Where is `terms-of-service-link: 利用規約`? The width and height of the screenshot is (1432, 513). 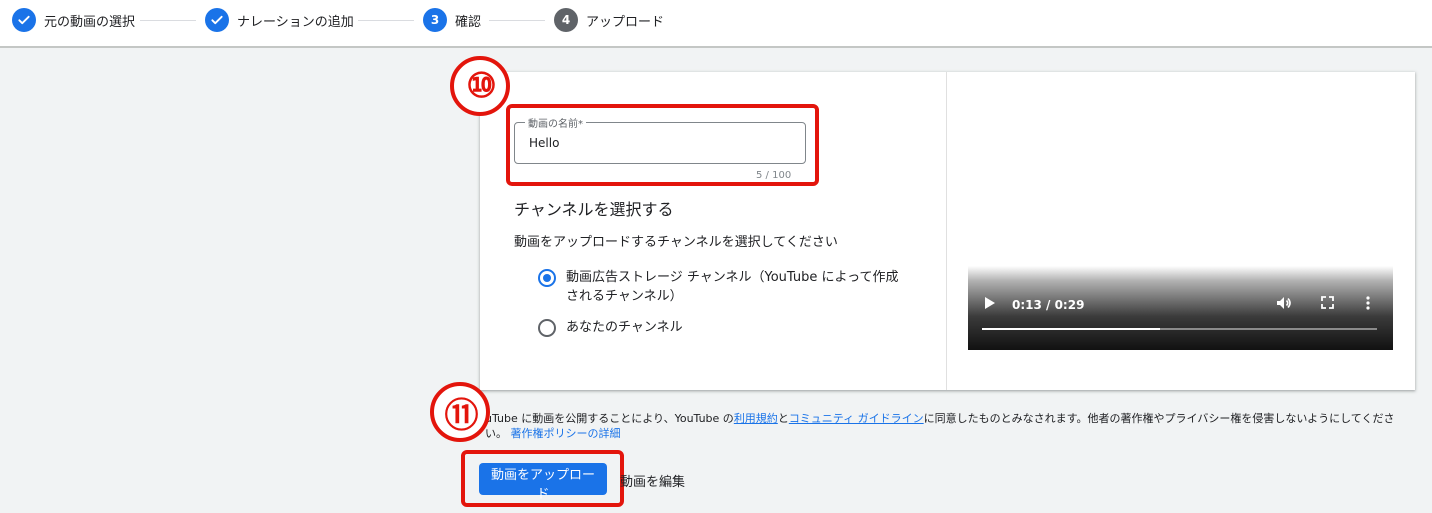
terms-of-service-link: 利用規約 is located at coordinates (756, 418).